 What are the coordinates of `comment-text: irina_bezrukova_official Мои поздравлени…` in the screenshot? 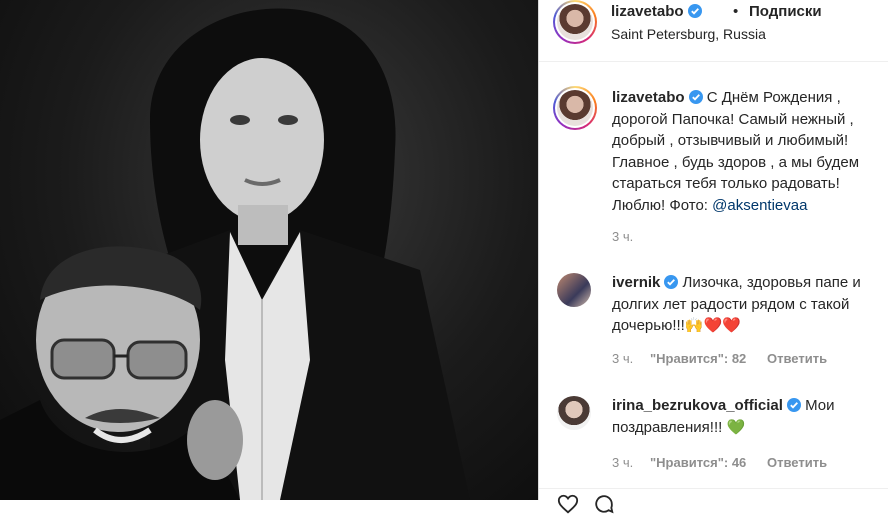 It's located at (748, 416).